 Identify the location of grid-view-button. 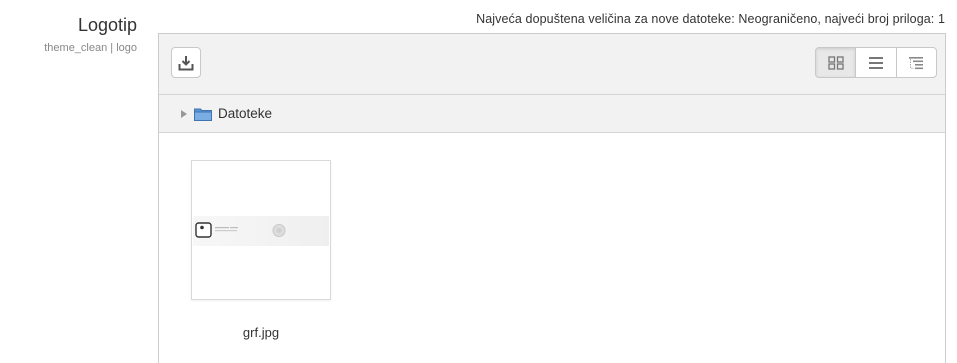
(836, 62).